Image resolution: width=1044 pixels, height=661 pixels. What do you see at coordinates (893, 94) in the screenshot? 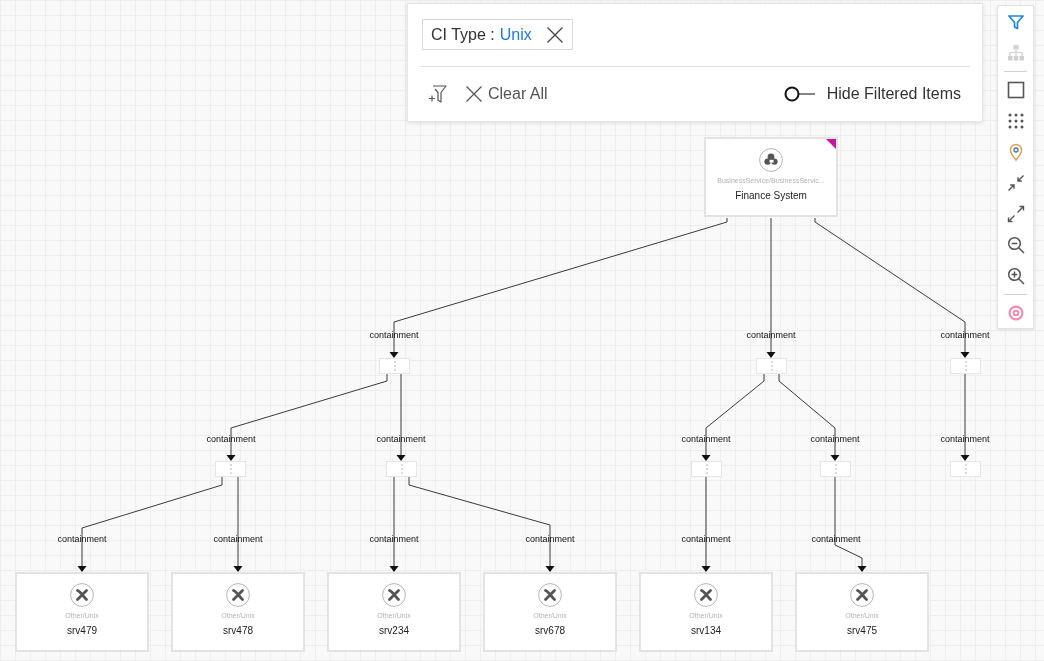
I see `toggle-label: Hide Filtered Items` at bounding box center [893, 94].